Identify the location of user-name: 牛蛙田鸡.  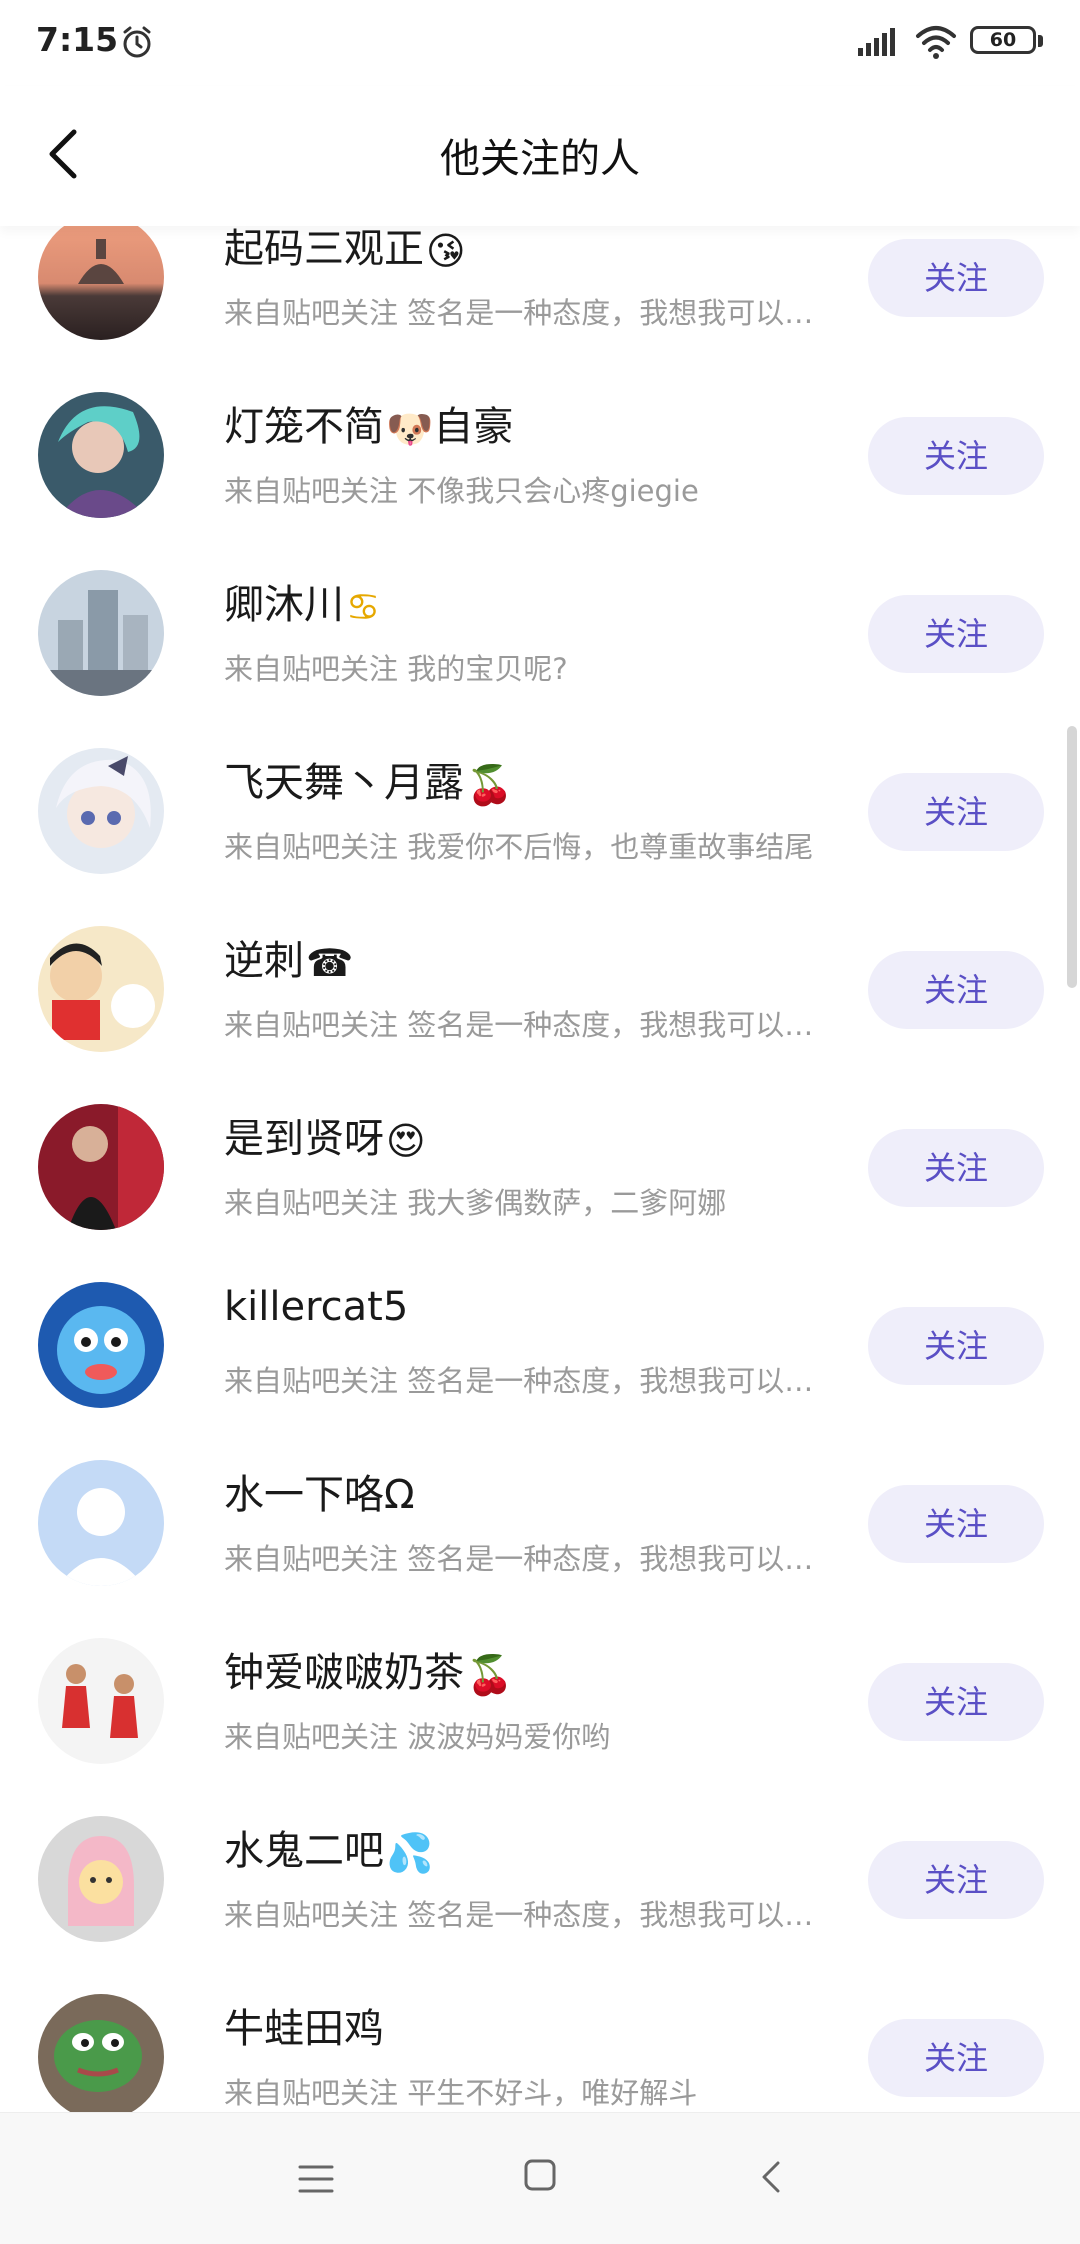
(304, 2025).